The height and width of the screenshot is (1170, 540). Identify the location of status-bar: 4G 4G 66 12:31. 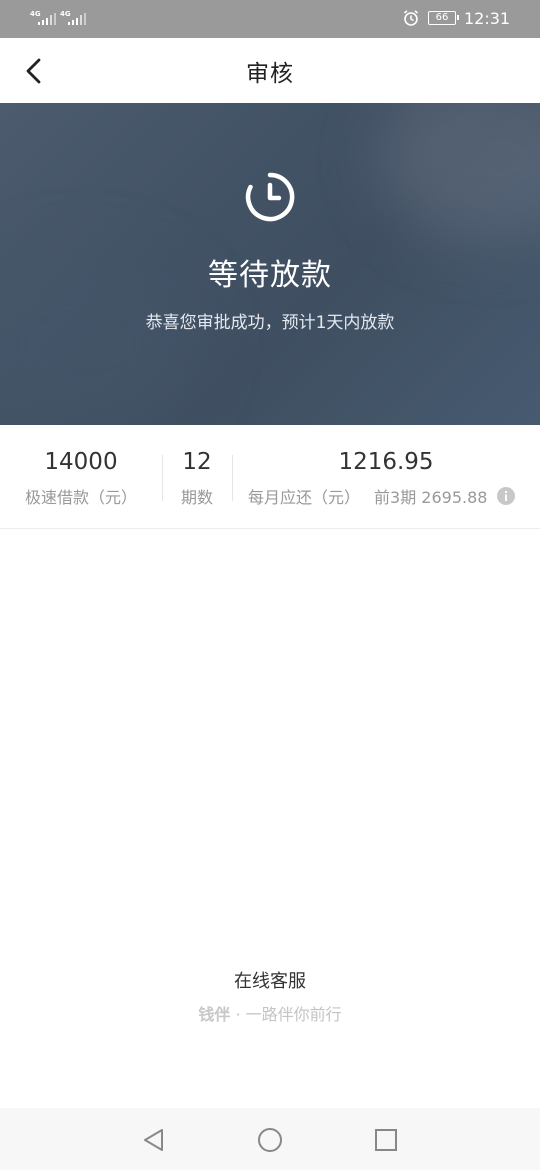
(270, 19).